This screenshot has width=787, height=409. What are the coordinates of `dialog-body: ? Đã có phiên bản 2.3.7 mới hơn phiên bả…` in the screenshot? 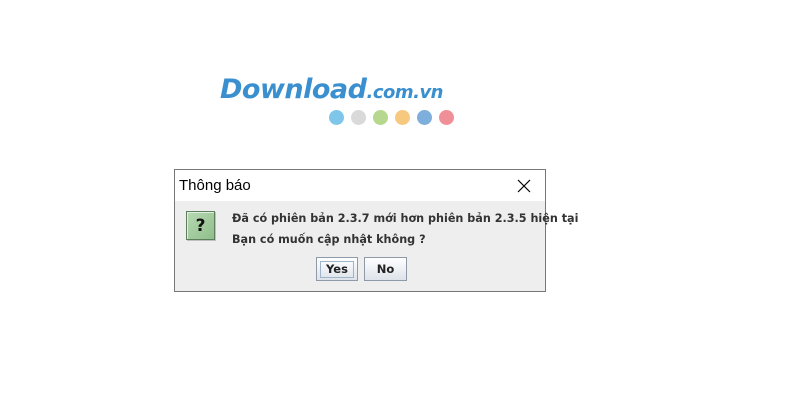 It's located at (376, 246).